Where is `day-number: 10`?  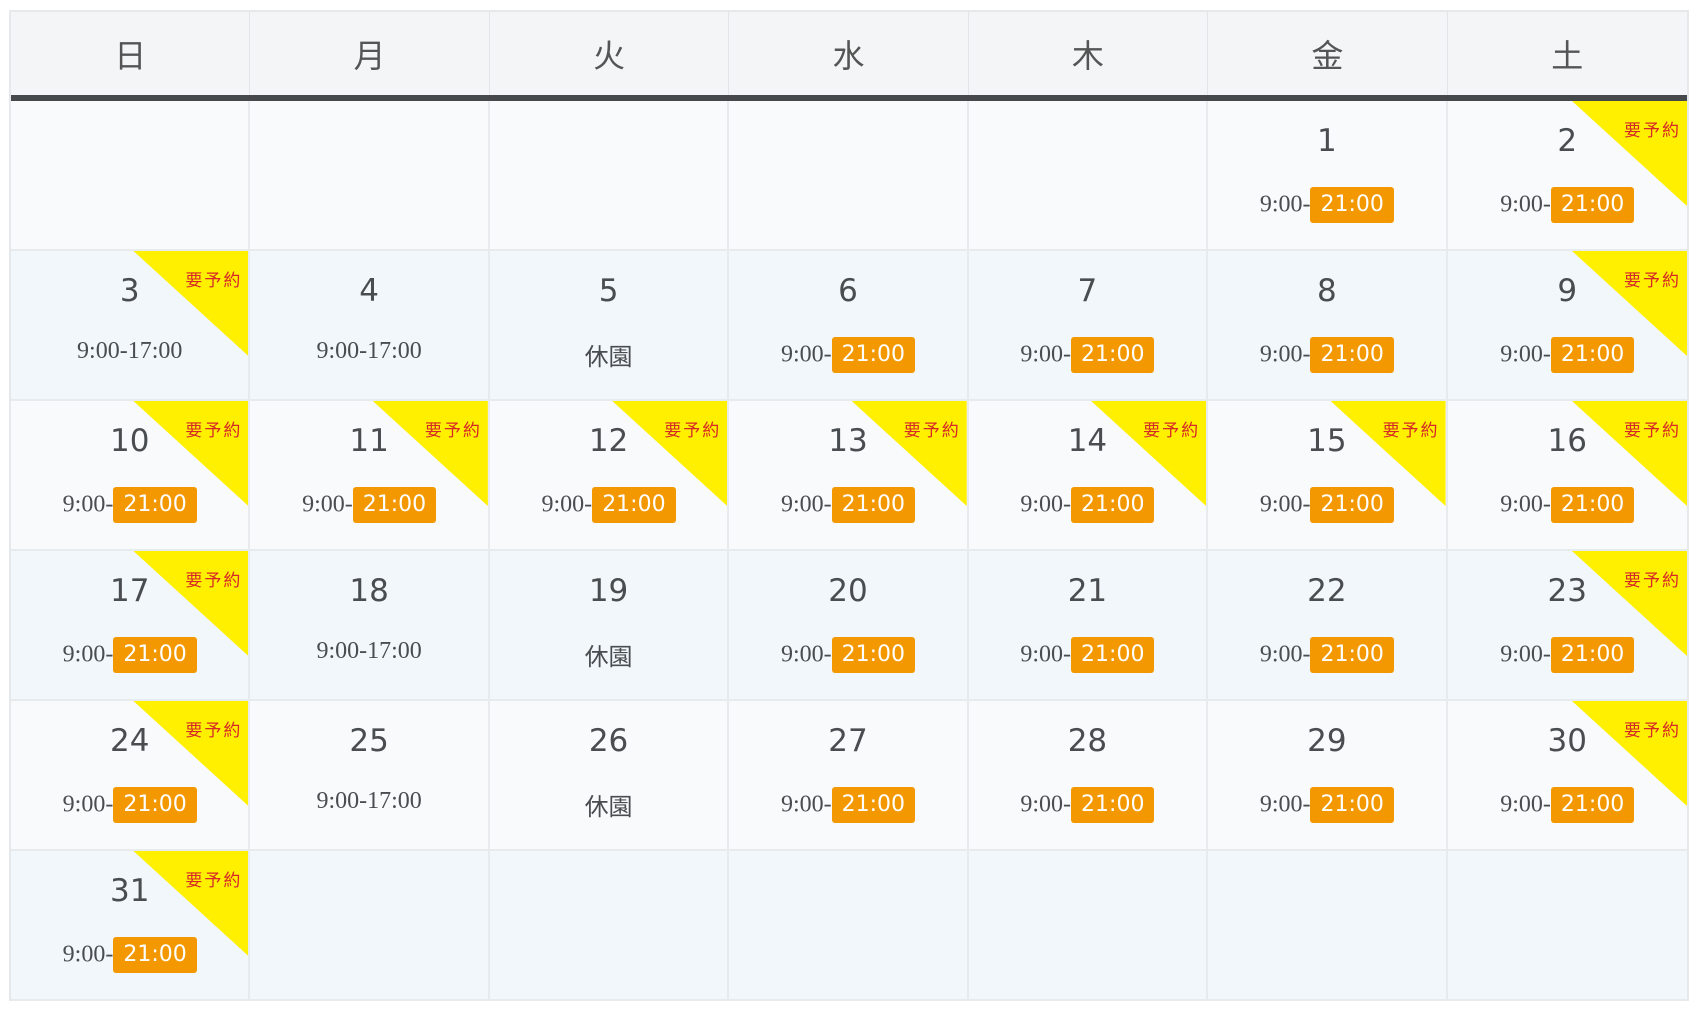 day-number: 10 is located at coordinates (129, 441).